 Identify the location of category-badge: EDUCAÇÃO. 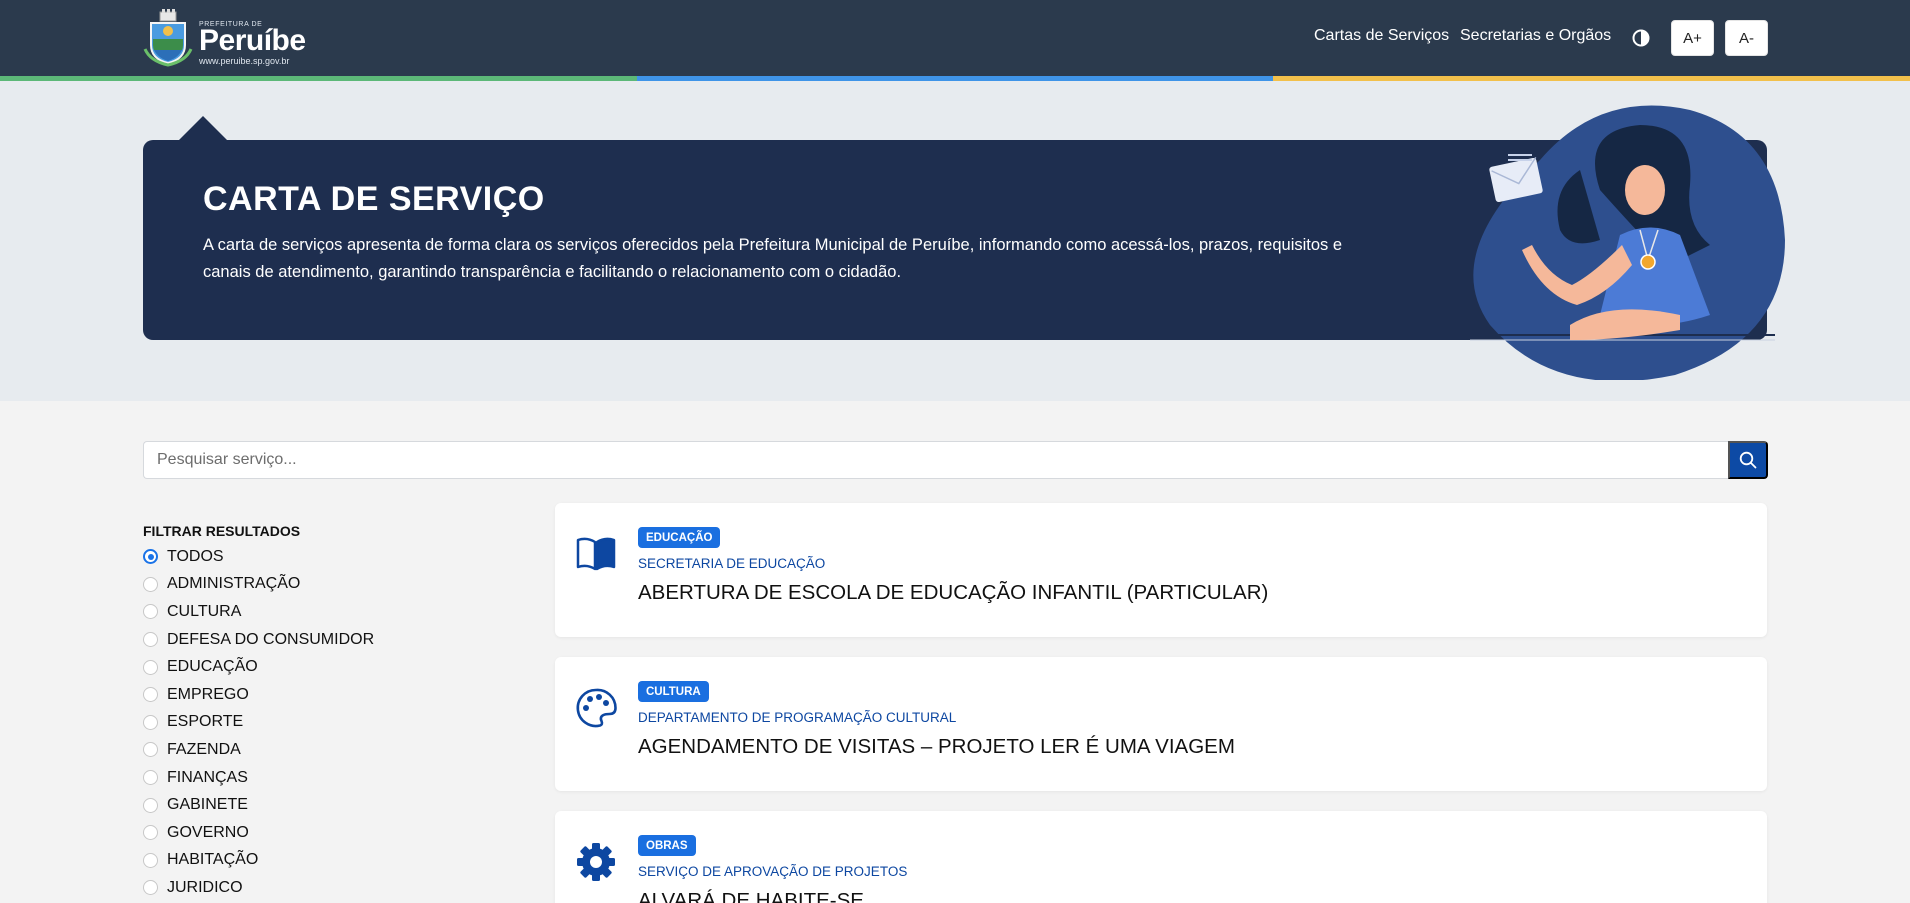
(679, 537).